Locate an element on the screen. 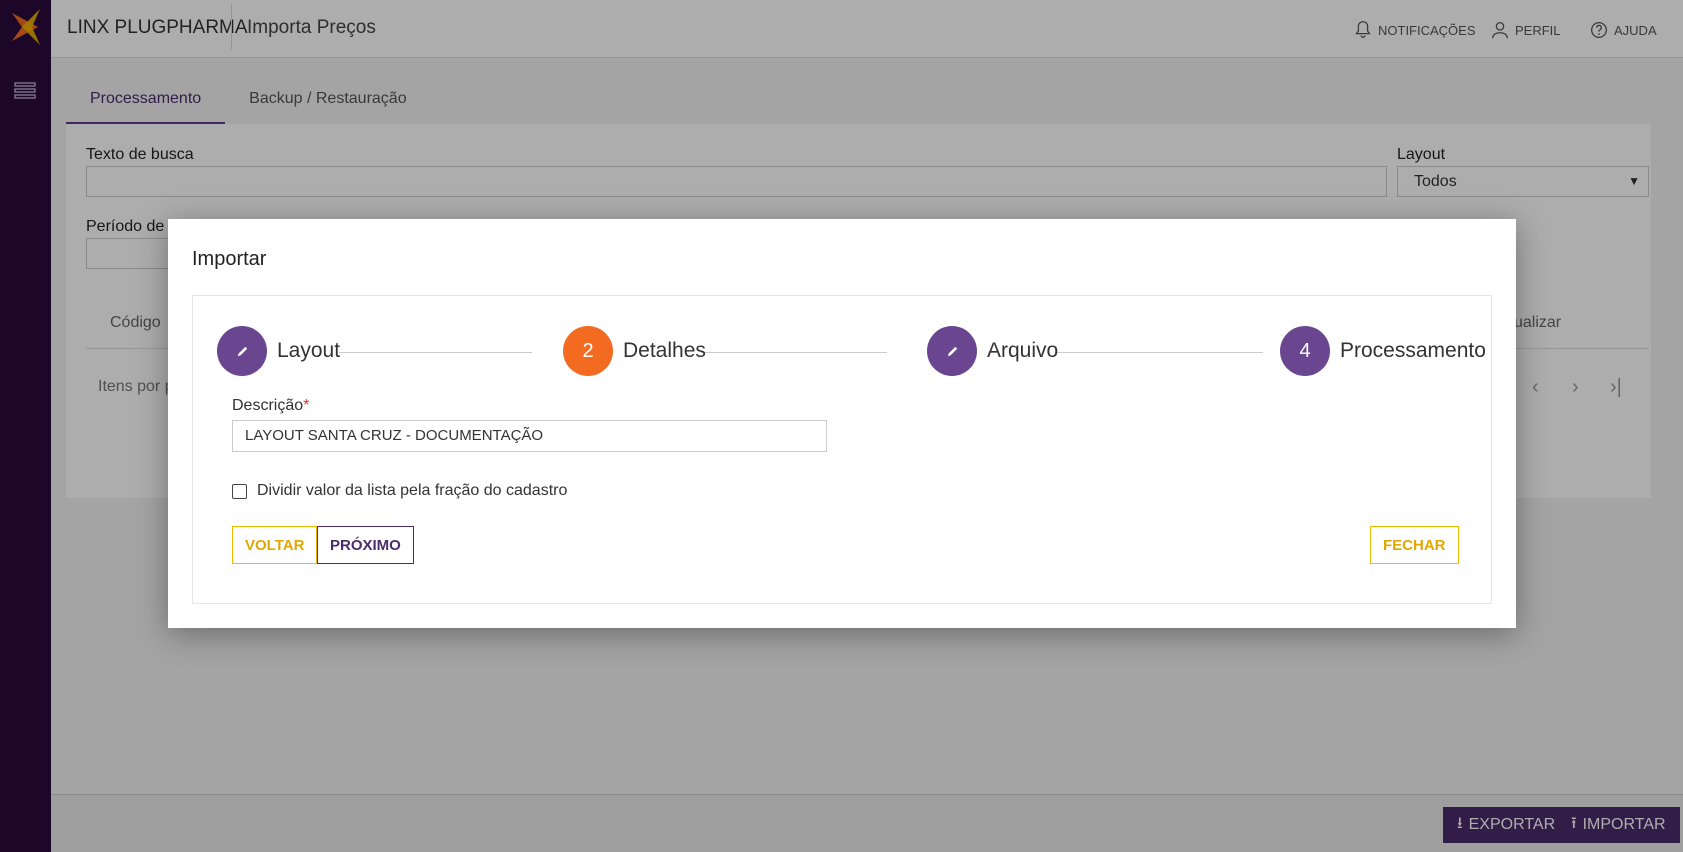 Image resolution: width=1683 pixels, height=852 pixels. step-label: Processamento is located at coordinates (1413, 350).